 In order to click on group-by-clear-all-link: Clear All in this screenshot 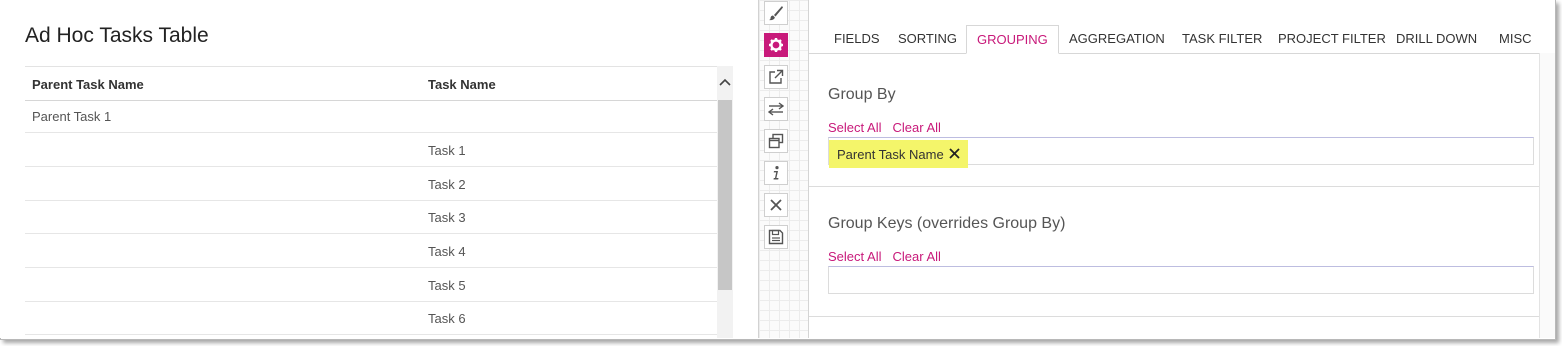, I will do `click(916, 127)`.